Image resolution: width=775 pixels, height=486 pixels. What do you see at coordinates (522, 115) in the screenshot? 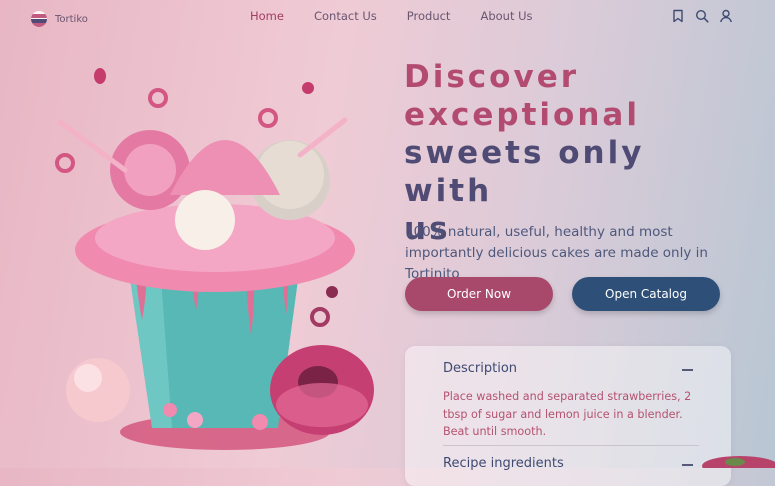
I see `headline-line-2: exceptional` at bounding box center [522, 115].